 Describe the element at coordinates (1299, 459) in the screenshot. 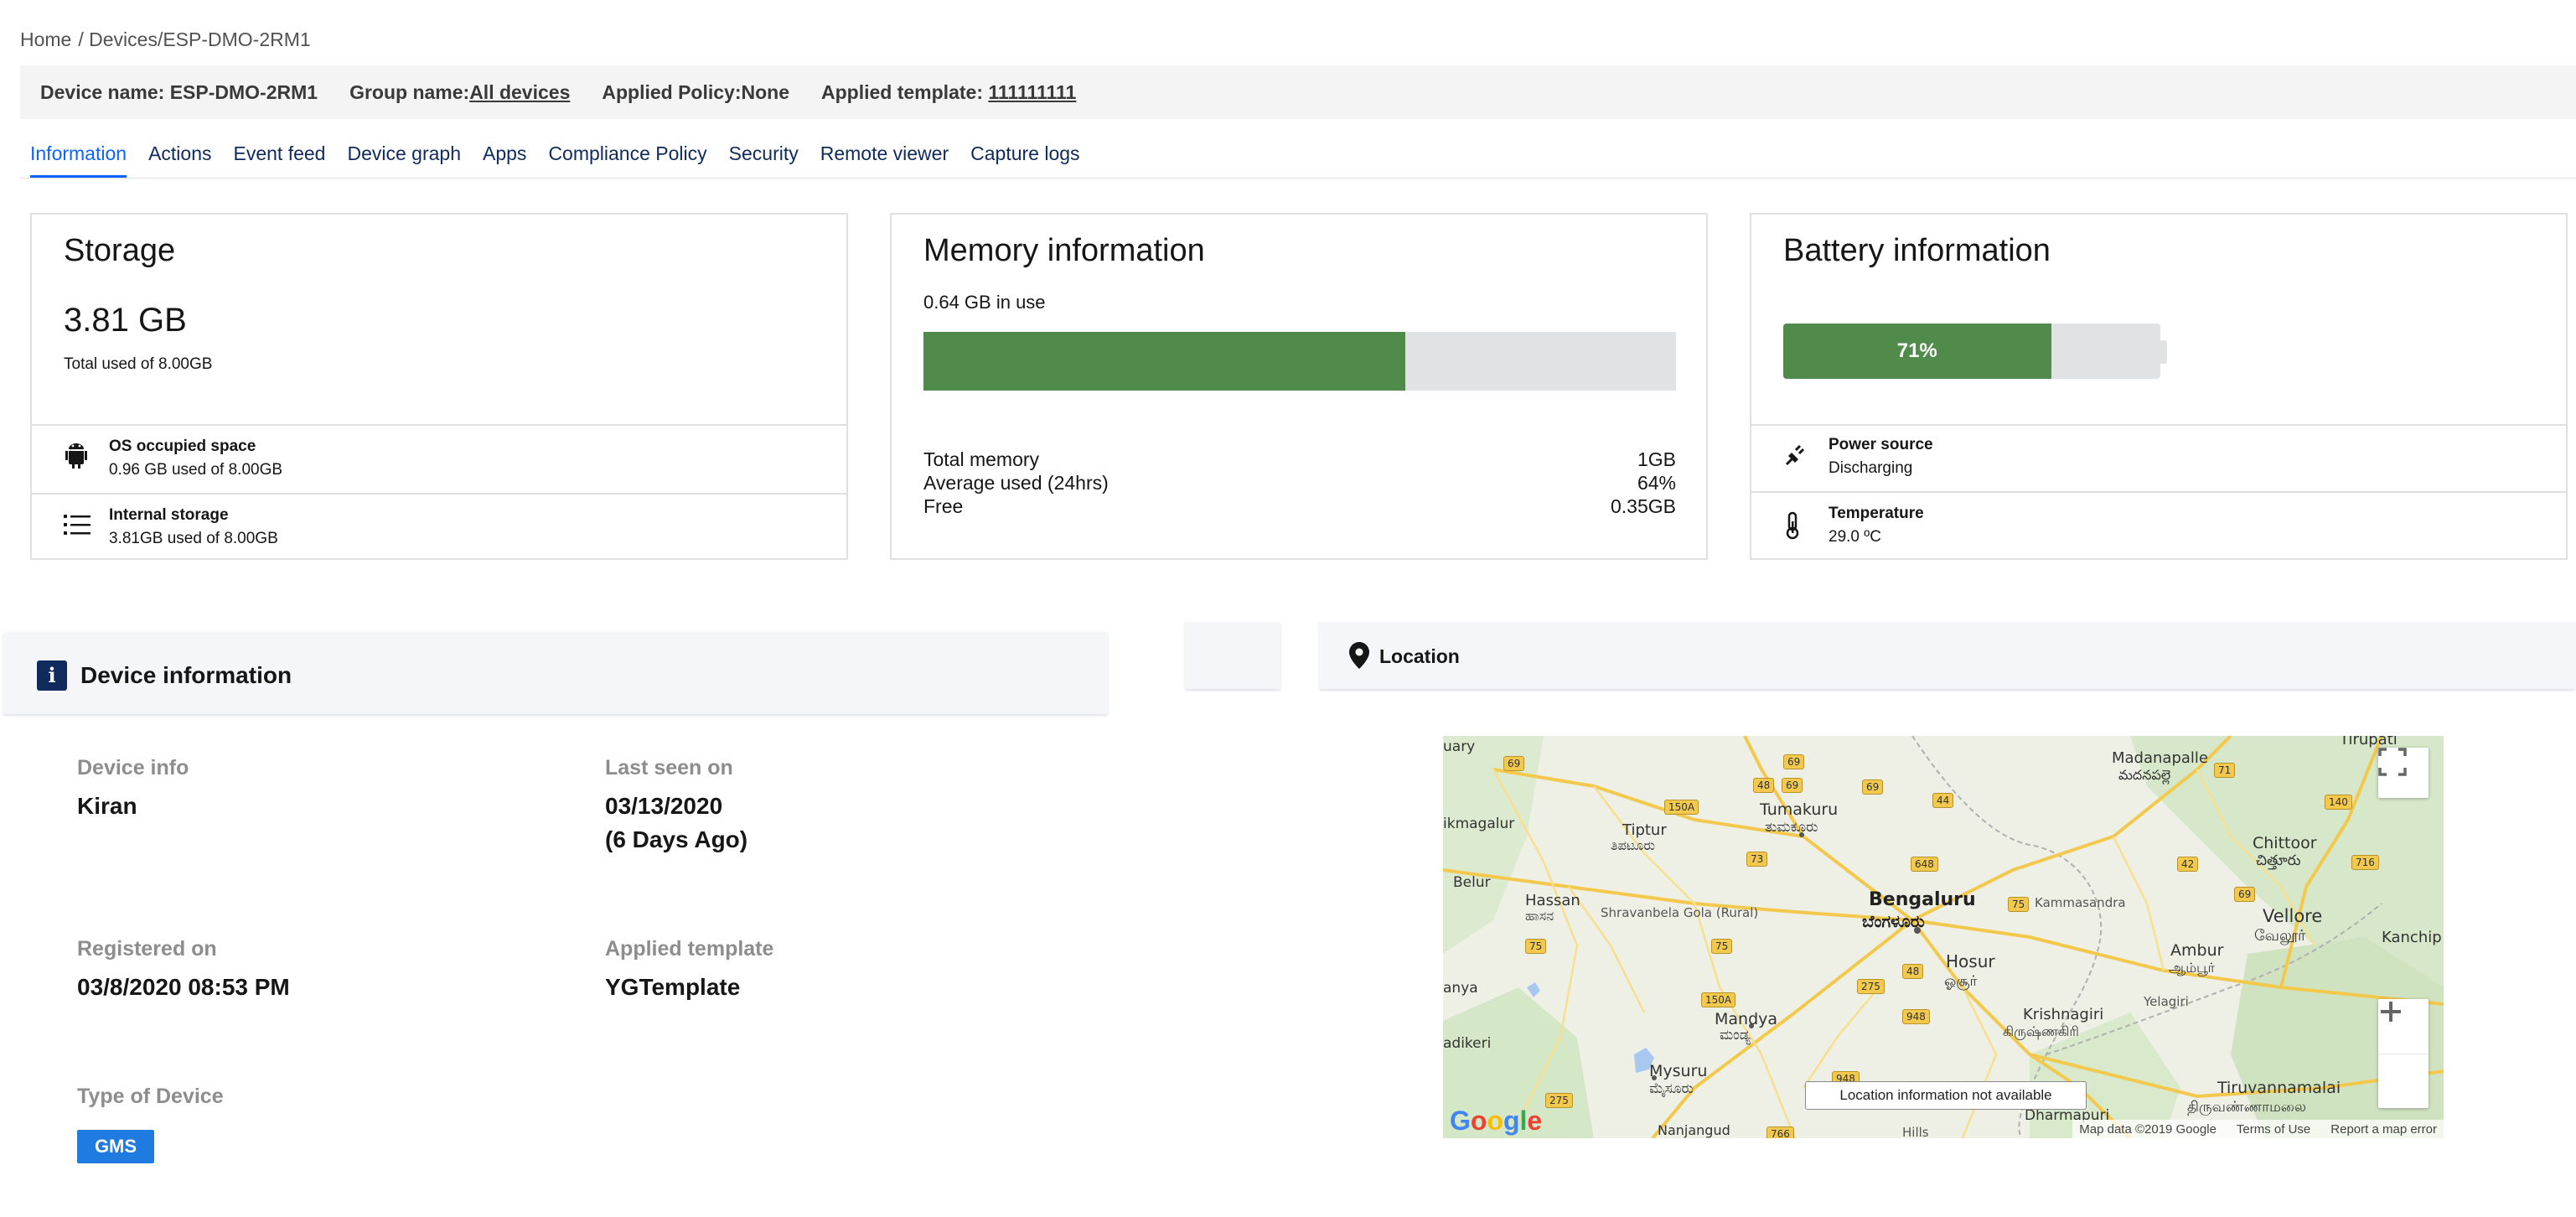

I see `memory-stat-total: Total memory 1GB` at that location.